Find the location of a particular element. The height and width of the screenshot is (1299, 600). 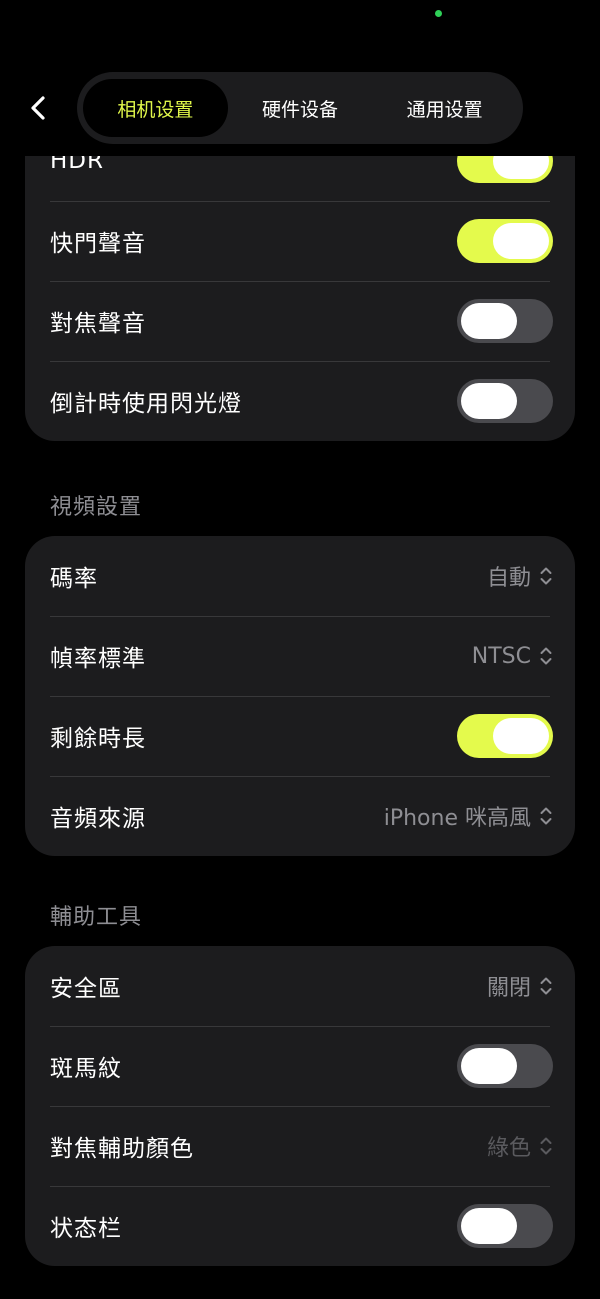

status-bar-toggle is located at coordinates (505, 1226).